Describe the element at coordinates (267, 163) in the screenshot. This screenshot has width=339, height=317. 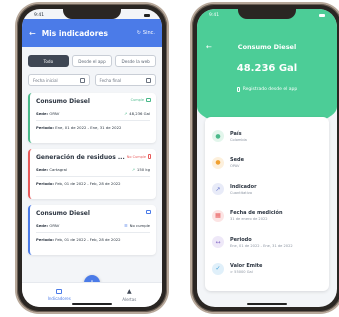
I see `detail-row-sede: ● Sede OPAV` at that location.